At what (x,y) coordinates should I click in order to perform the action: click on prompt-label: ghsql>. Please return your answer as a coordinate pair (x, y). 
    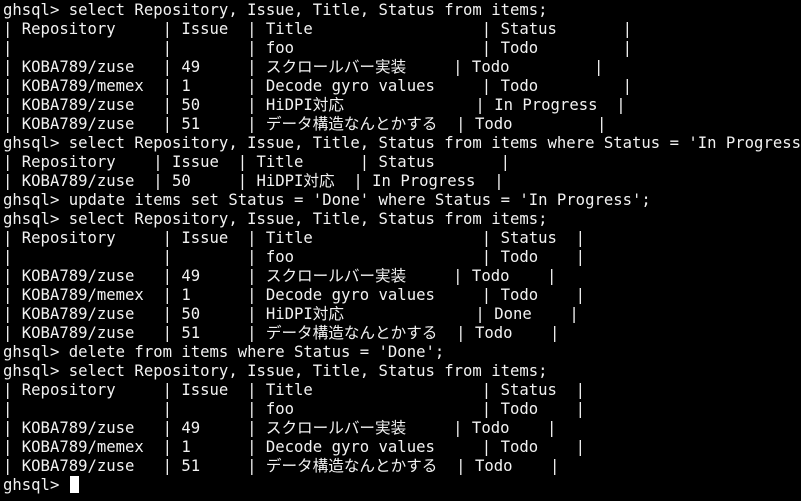
    Looking at the image, I should click on (36, 485).